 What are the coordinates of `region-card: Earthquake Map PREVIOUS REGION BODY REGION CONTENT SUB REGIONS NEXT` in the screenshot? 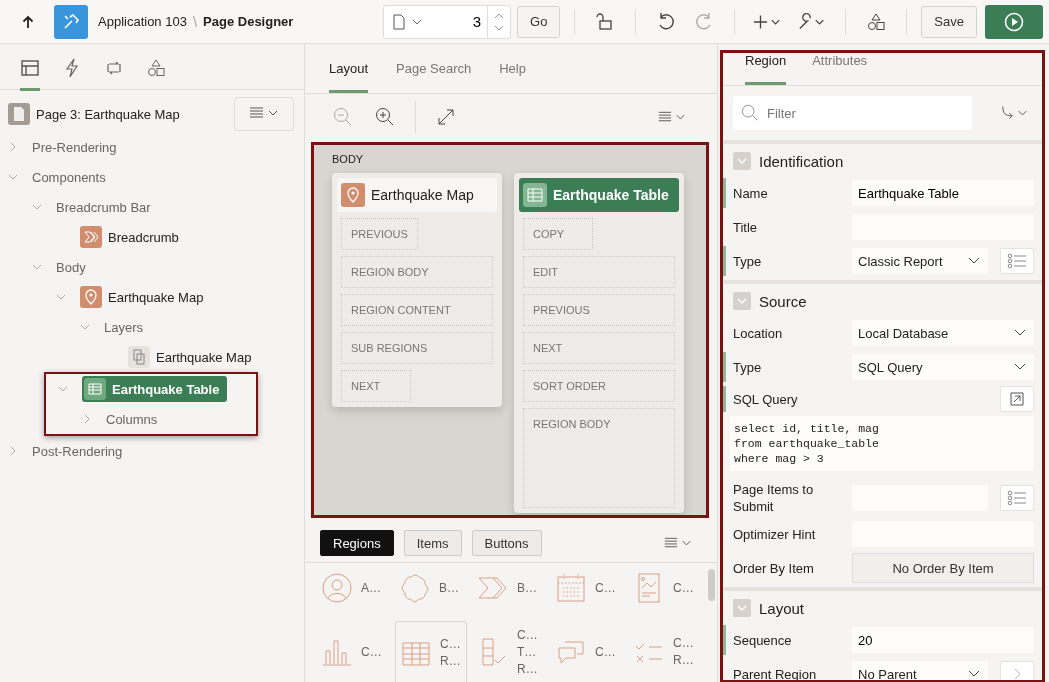 It's located at (417, 290).